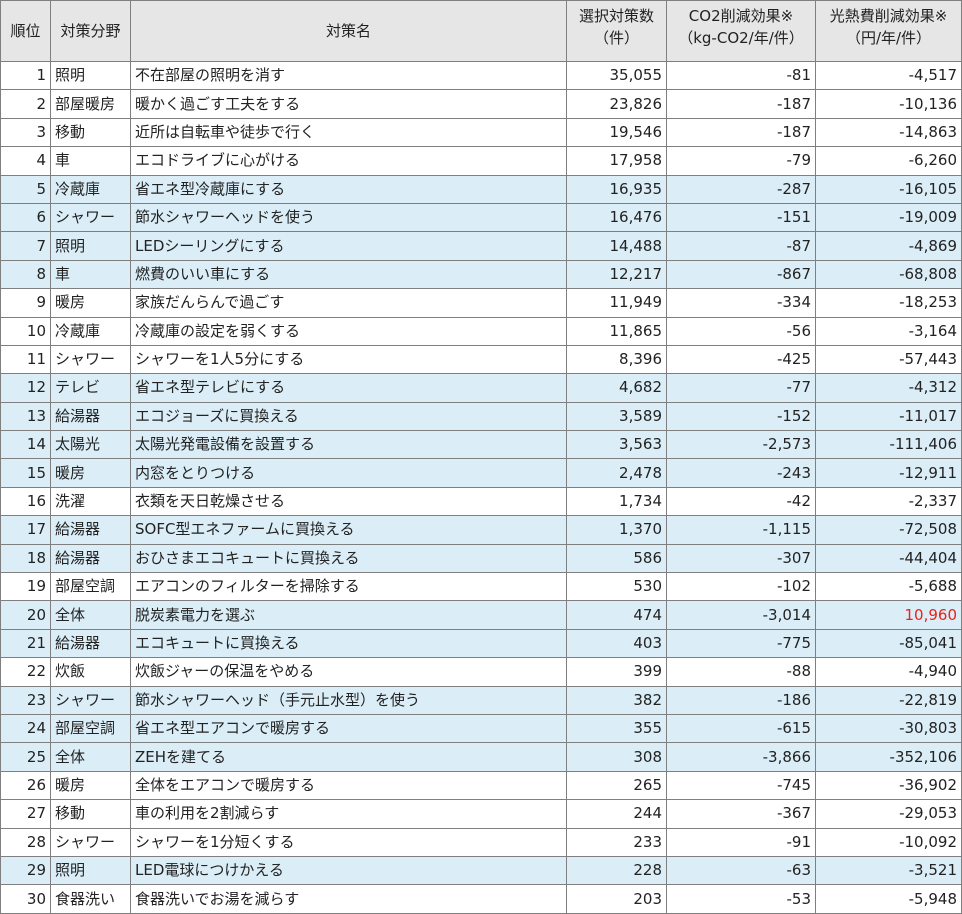 This screenshot has height=914, width=962. I want to click on cell-count: 403, so click(616, 643).